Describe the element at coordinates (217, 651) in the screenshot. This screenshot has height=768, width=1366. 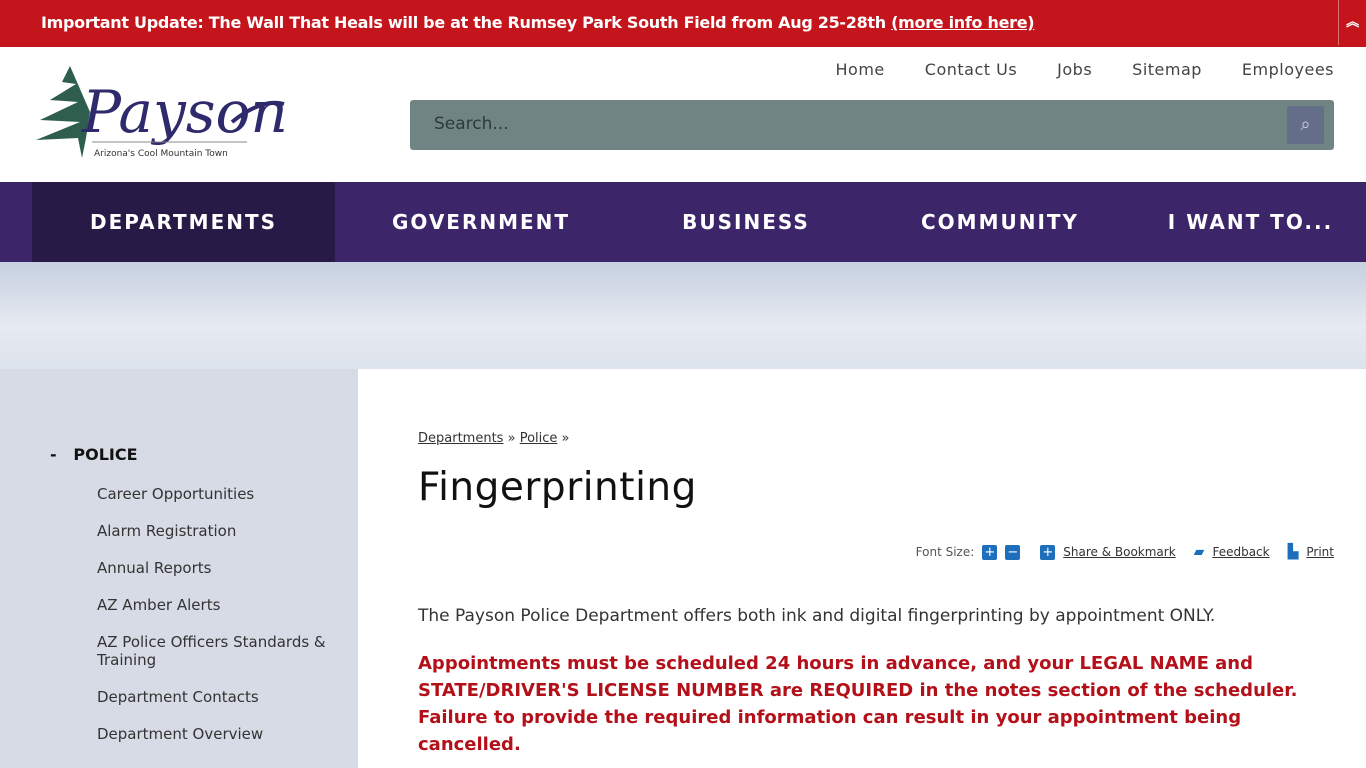
I see `sidebar-item: AZ Police Officers Standards & Training` at that location.